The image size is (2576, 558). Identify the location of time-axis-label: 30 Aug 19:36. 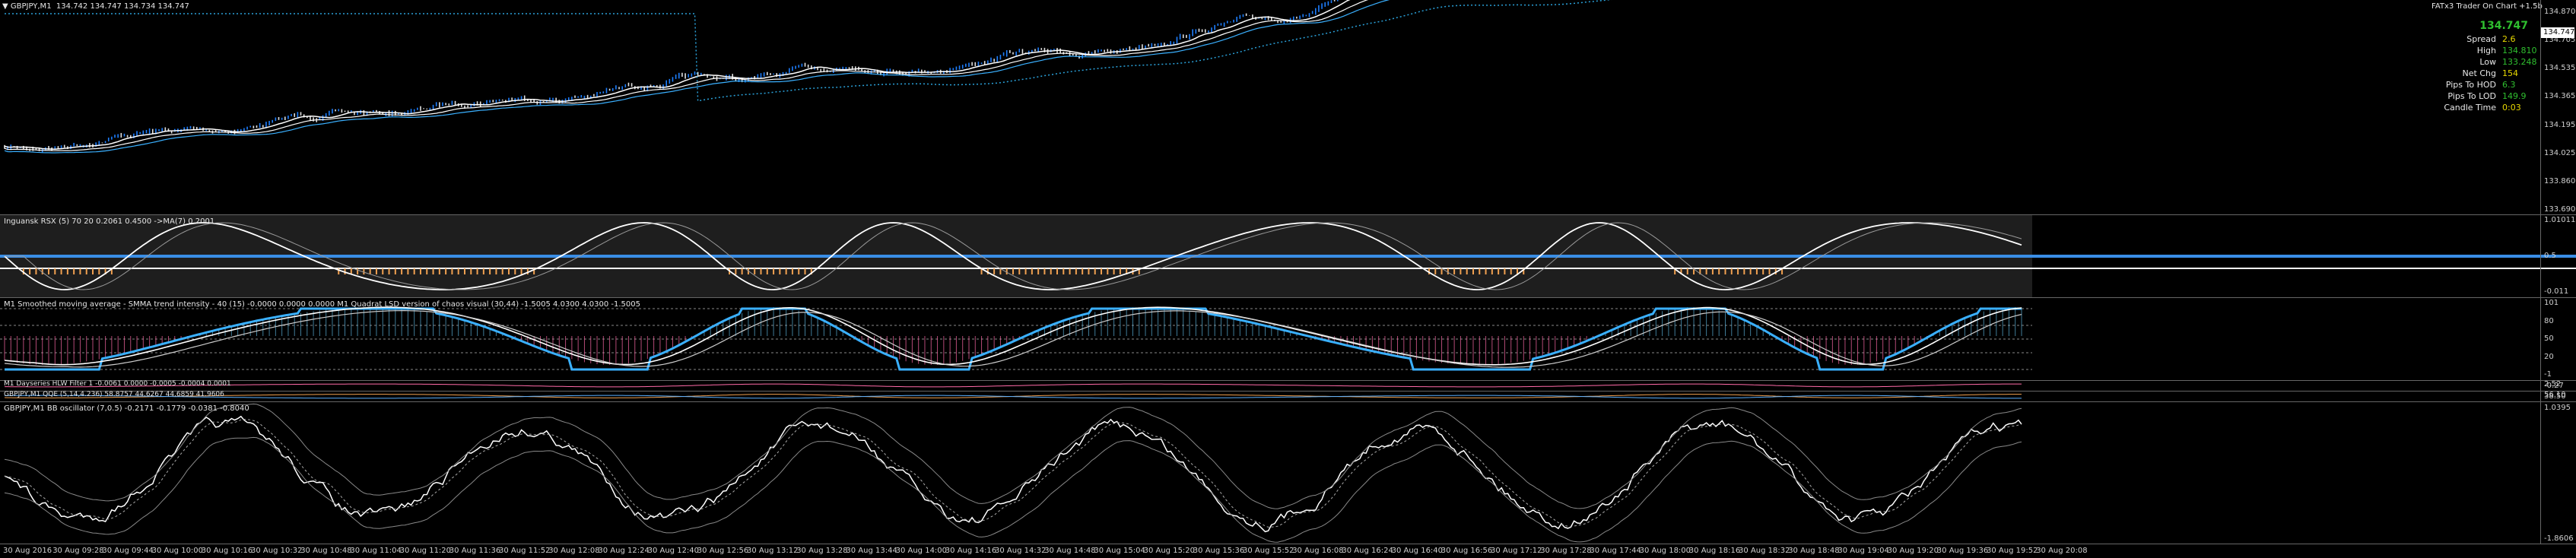
(1962, 551).